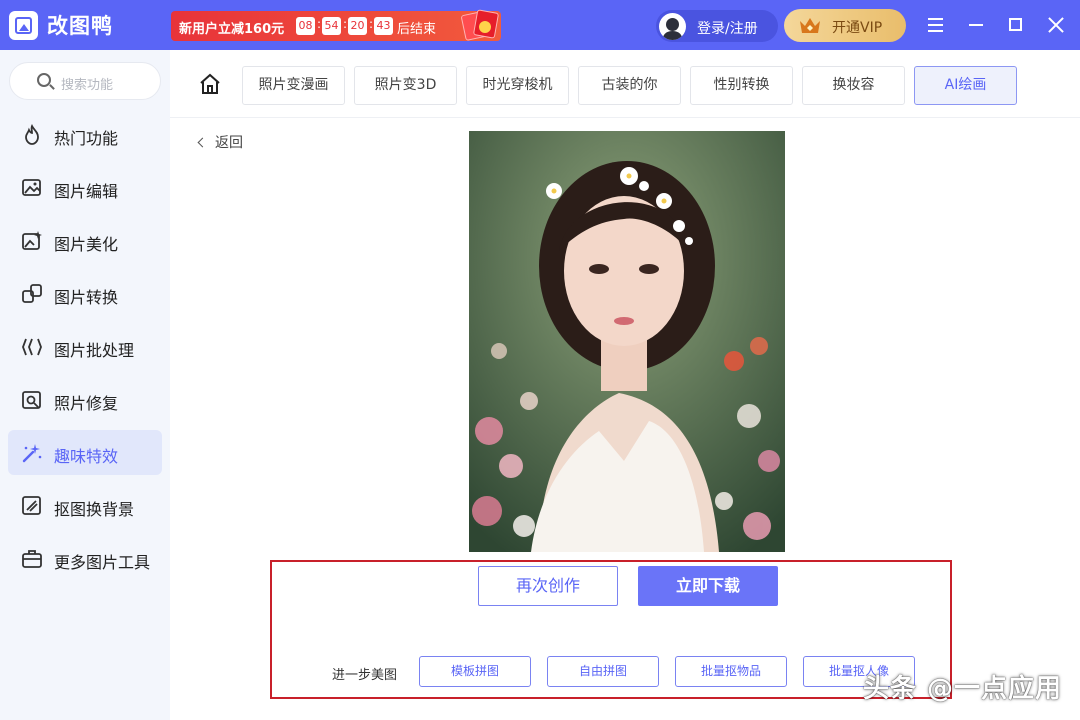 The width and height of the screenshot is (1080, 720). What do you see at coordinates (708, 586) in the screenshot?
I see `download-button: 立即下载` at bounding box center [708, 586].